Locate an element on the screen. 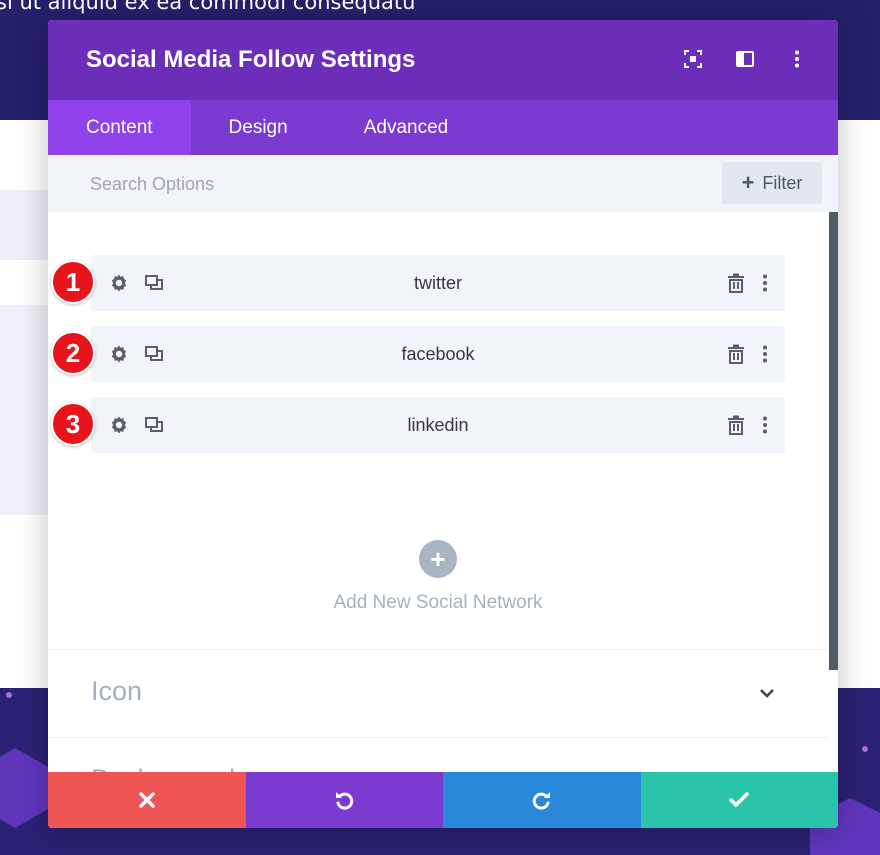  checkmark-icon is located at coordinates (739, 799).